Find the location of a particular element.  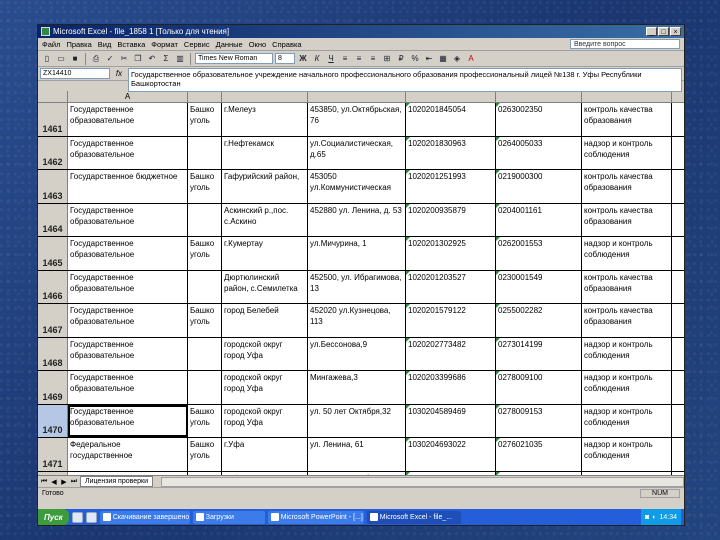

menu-data: Данные is located at coordinates (229, 44).